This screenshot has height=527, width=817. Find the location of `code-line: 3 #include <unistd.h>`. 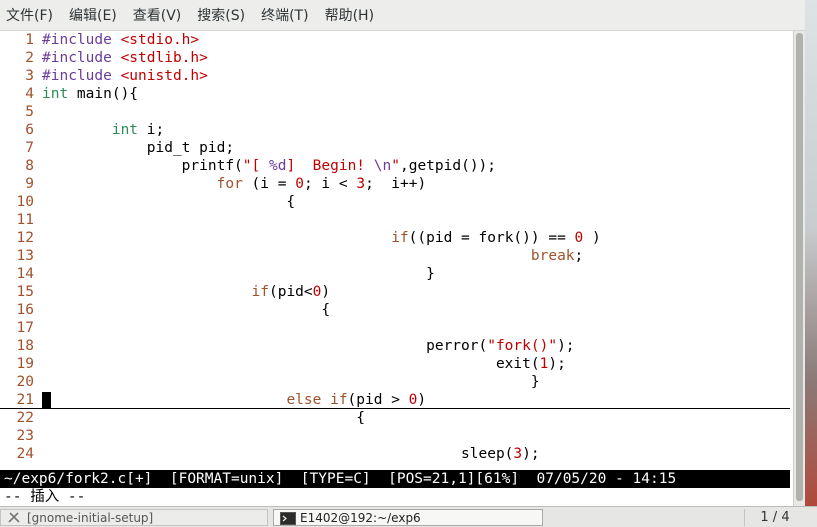

code-line: 3 #include <unistd.h> is located at coordinates (104, 76).